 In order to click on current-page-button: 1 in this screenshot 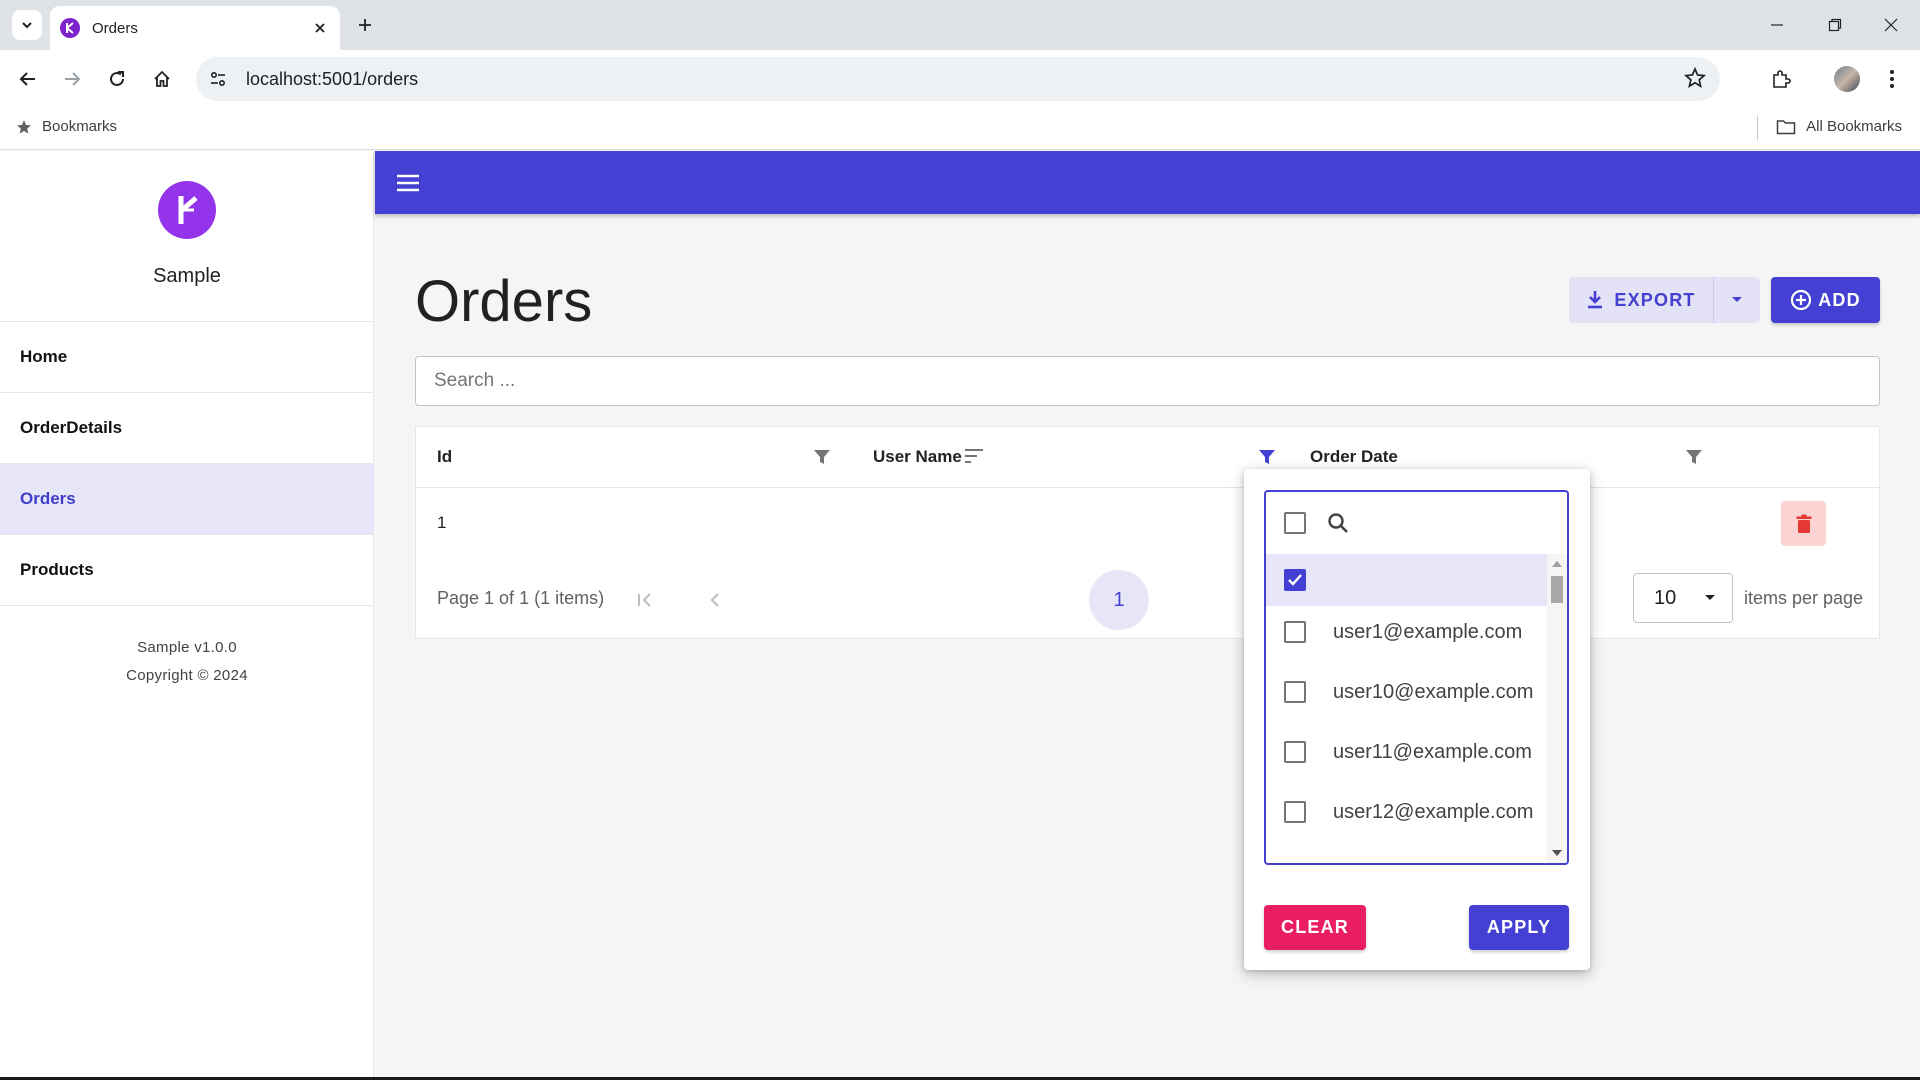, I will do `click(1119, 600)`.